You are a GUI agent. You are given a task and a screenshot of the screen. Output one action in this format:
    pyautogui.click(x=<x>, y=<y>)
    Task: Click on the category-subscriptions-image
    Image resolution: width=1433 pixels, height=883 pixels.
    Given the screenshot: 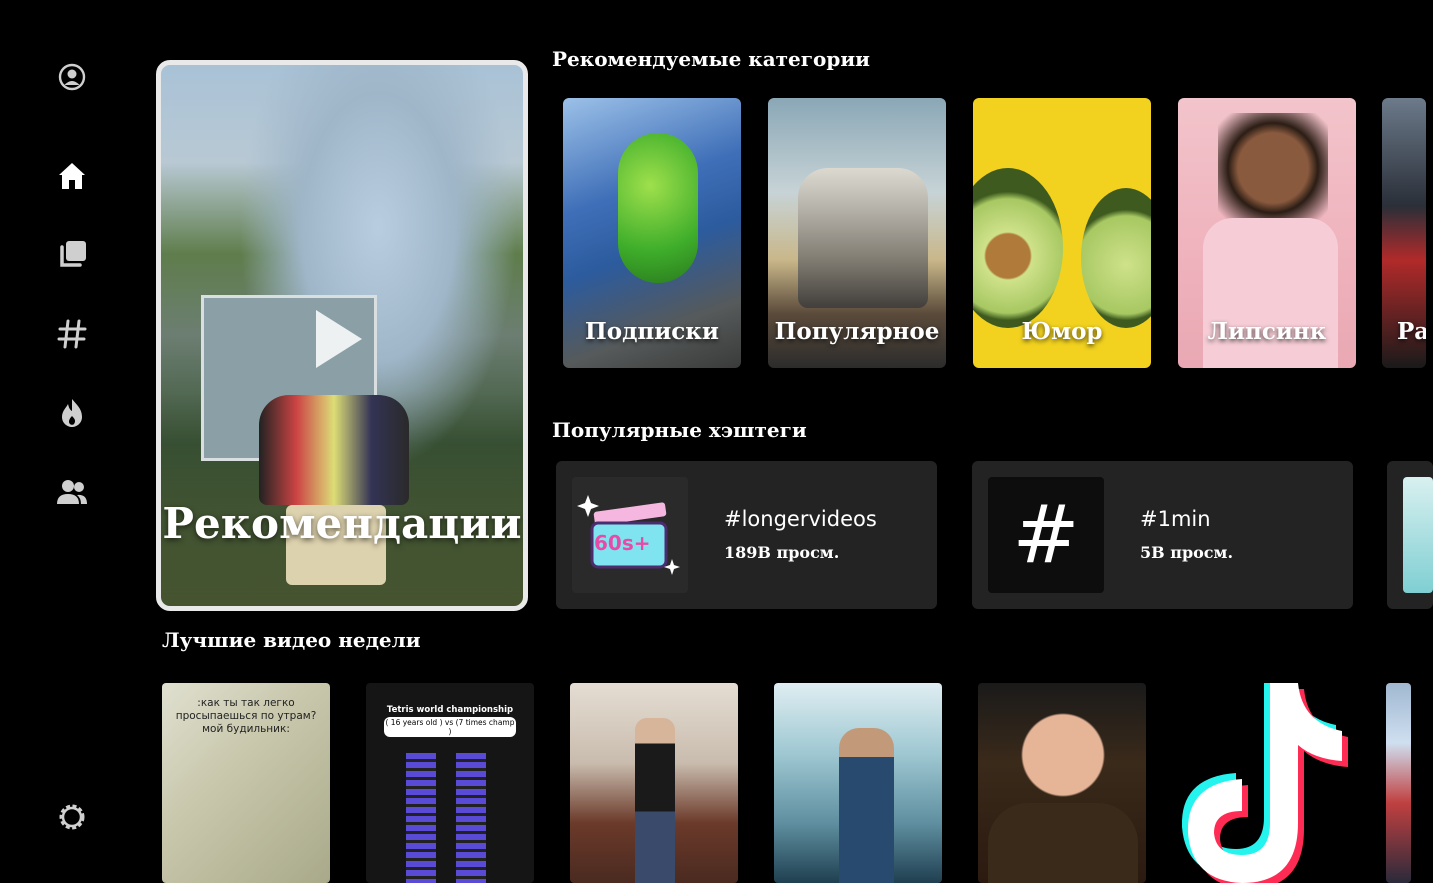 What is the action you would take?
    pyautogui.click(x=658, y=208)
    